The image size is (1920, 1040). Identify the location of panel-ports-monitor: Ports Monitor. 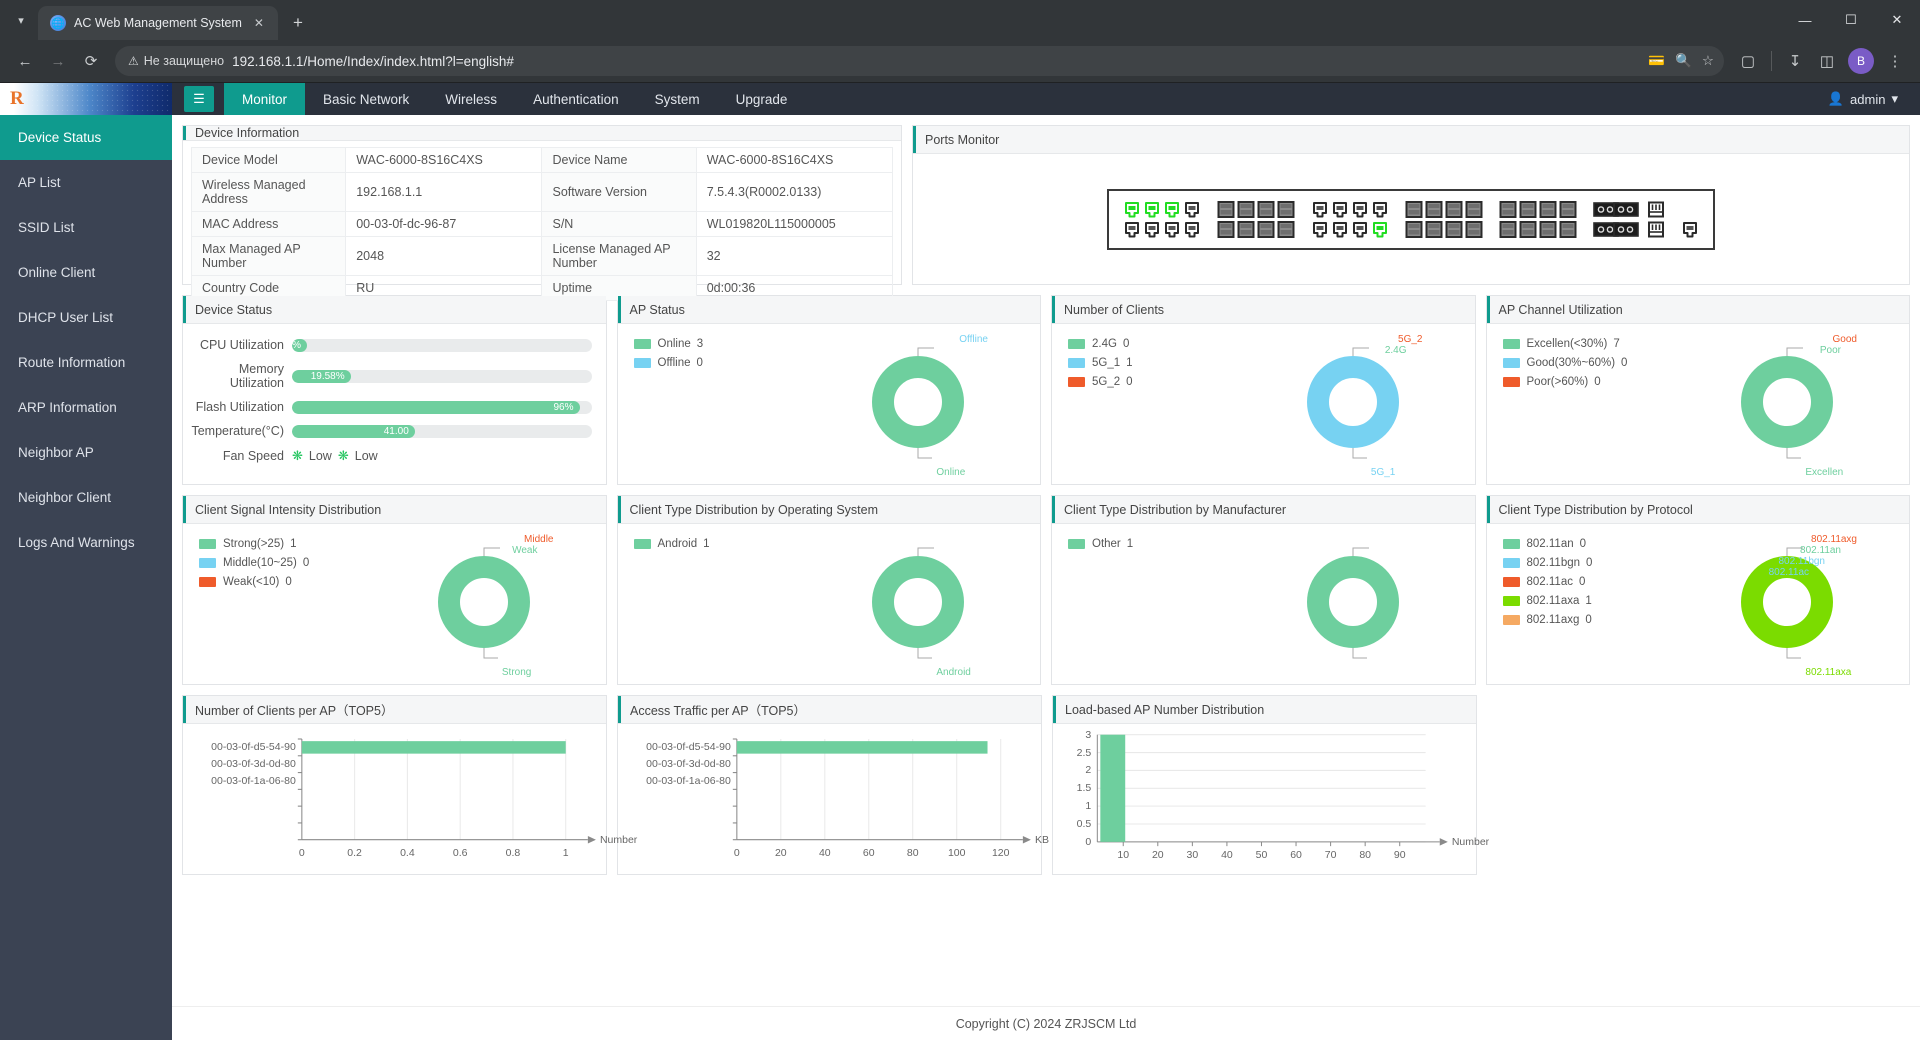
(1411, 205).